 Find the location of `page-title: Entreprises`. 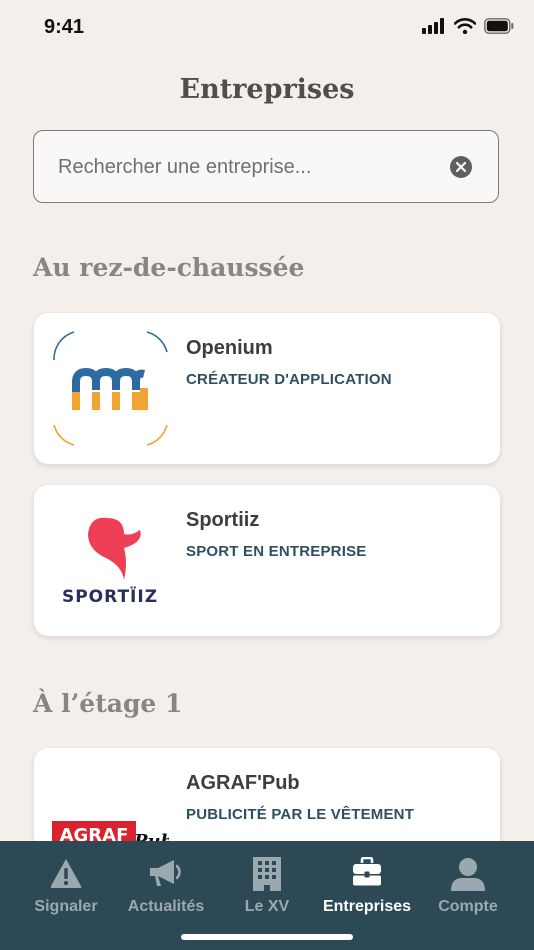

page-title: Entreprises is located at coordinates (267, 89).